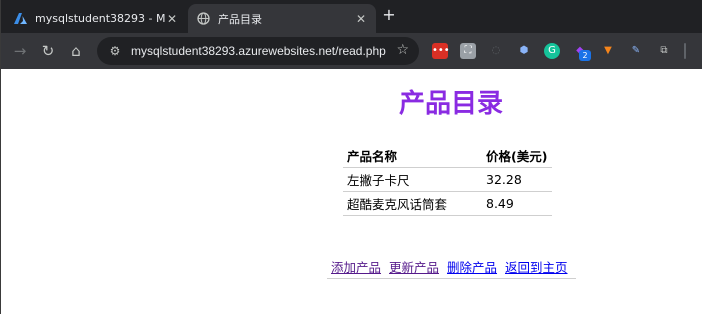 The height and width of the screenshot is (314, 702). Describe the element at coordinates (414, 267) in the screenshot. I see `update-product-link: 更新产品` at that location.